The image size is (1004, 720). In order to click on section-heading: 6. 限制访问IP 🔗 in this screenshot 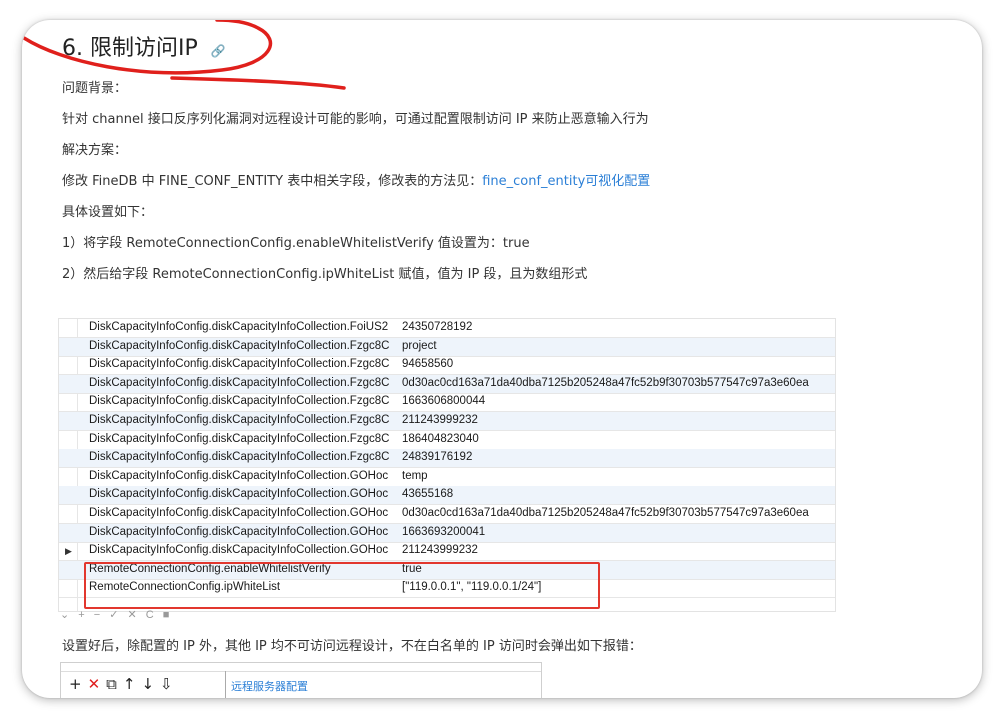, I will do `click(144, 46)`.